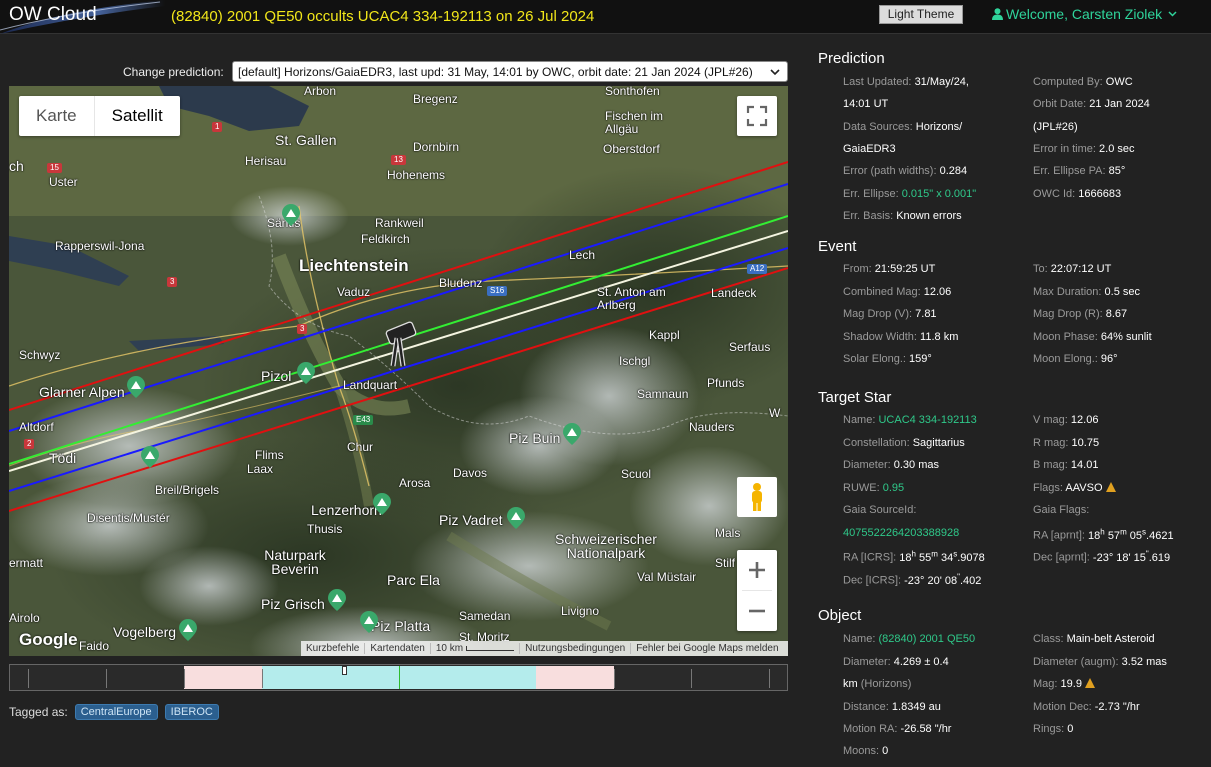 This screenshot has height=767, width=1211. I want to click on field-label: Diameter:, so click(867, 662).